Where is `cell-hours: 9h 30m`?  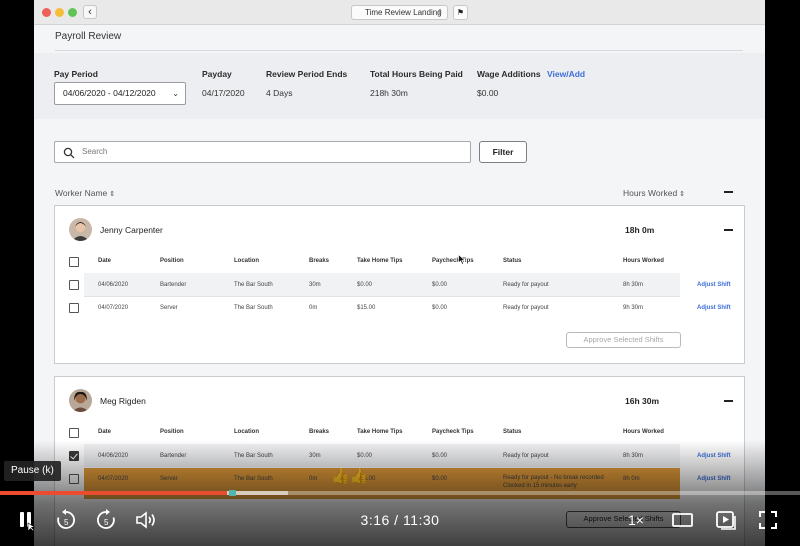
cell-hours: 9h 30m is located at coordinates (633, 308).